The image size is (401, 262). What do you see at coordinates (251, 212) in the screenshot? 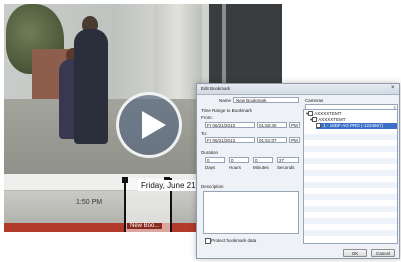
I see `description-textarea` at bounding box center [251, 212].